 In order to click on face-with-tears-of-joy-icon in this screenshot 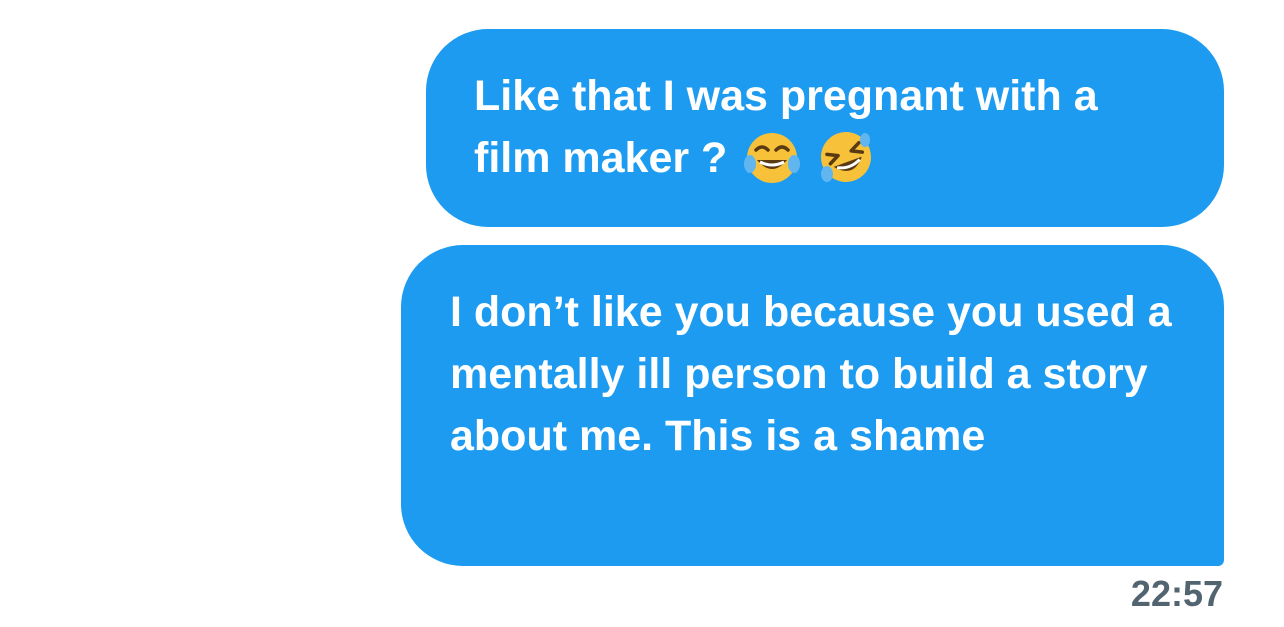, I will do `click(772, 157)`.